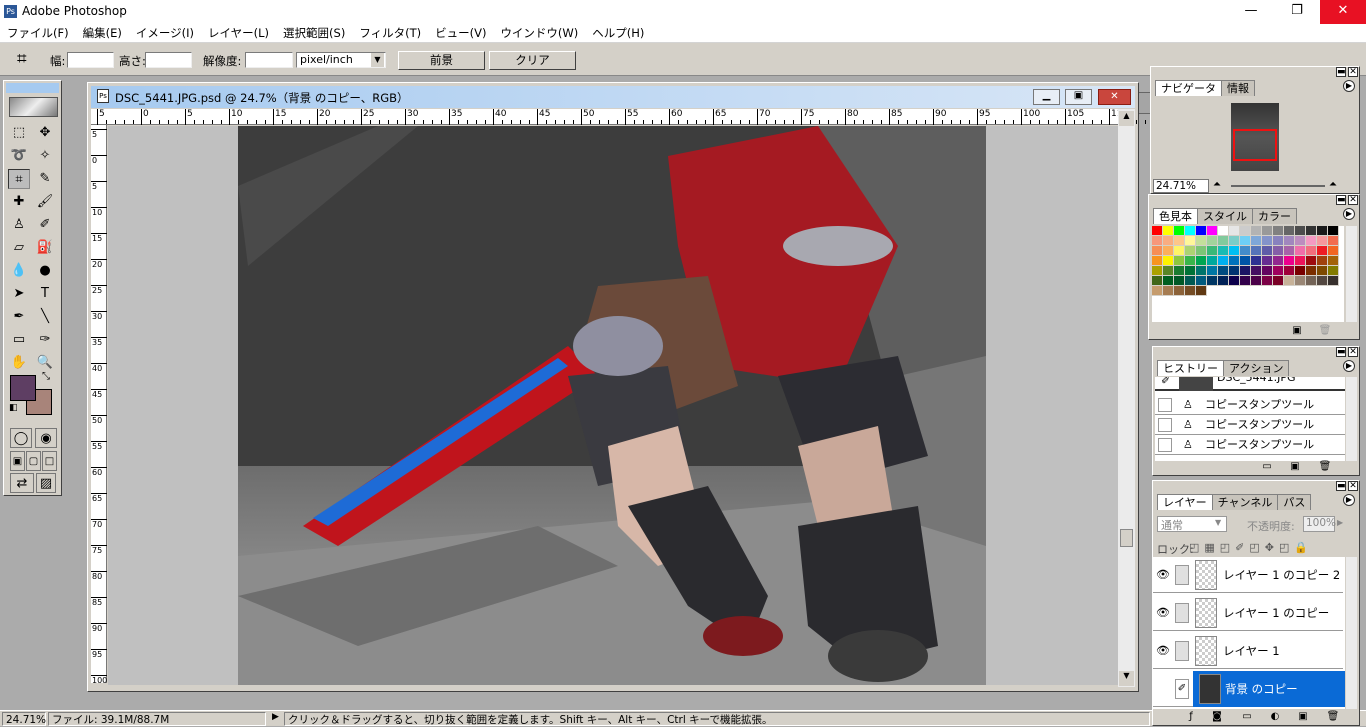 This screenshot has height=727, width=1366. What do you see at coordinates (275, 717) in the screenshot?
I see `status-arrow-icon: ▶` at bounding box center [275, 717].